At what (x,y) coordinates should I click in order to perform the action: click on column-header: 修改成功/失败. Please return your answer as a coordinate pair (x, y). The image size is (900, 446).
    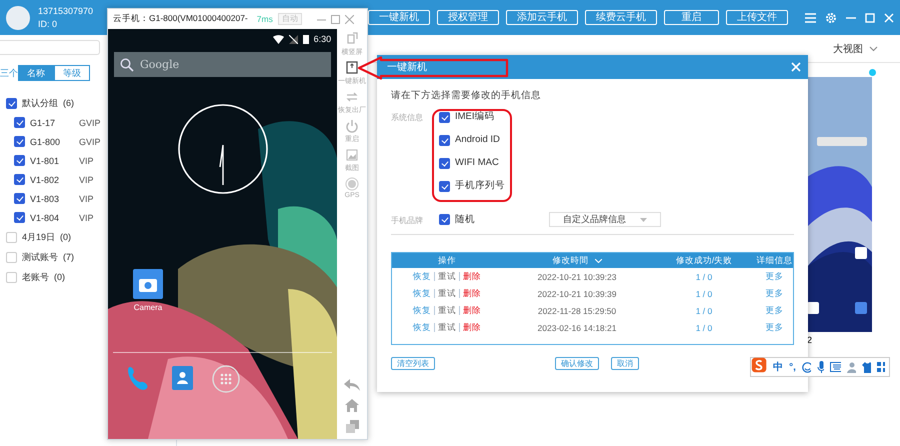
    Looking at the image, I should click on (704, 260).